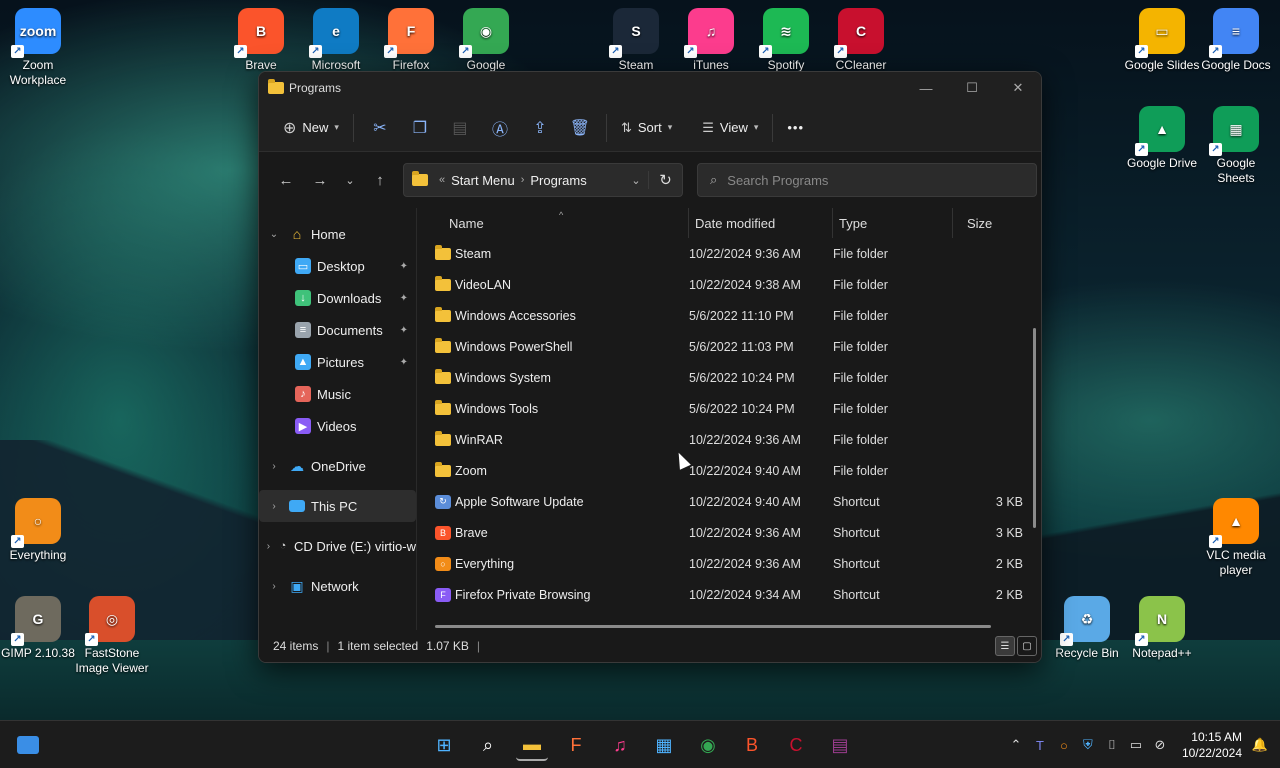 This screenshot has width=1280, height=768. What do you see at coordinates (460, 128) in the screenshot?
I see `paste-icon: ▤` at bounding box center [460, 128].